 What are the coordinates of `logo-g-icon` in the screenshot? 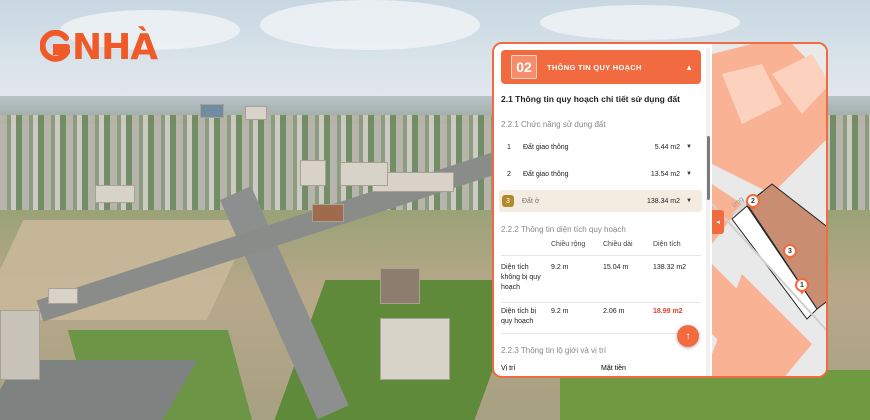 It's located at (55, 46).